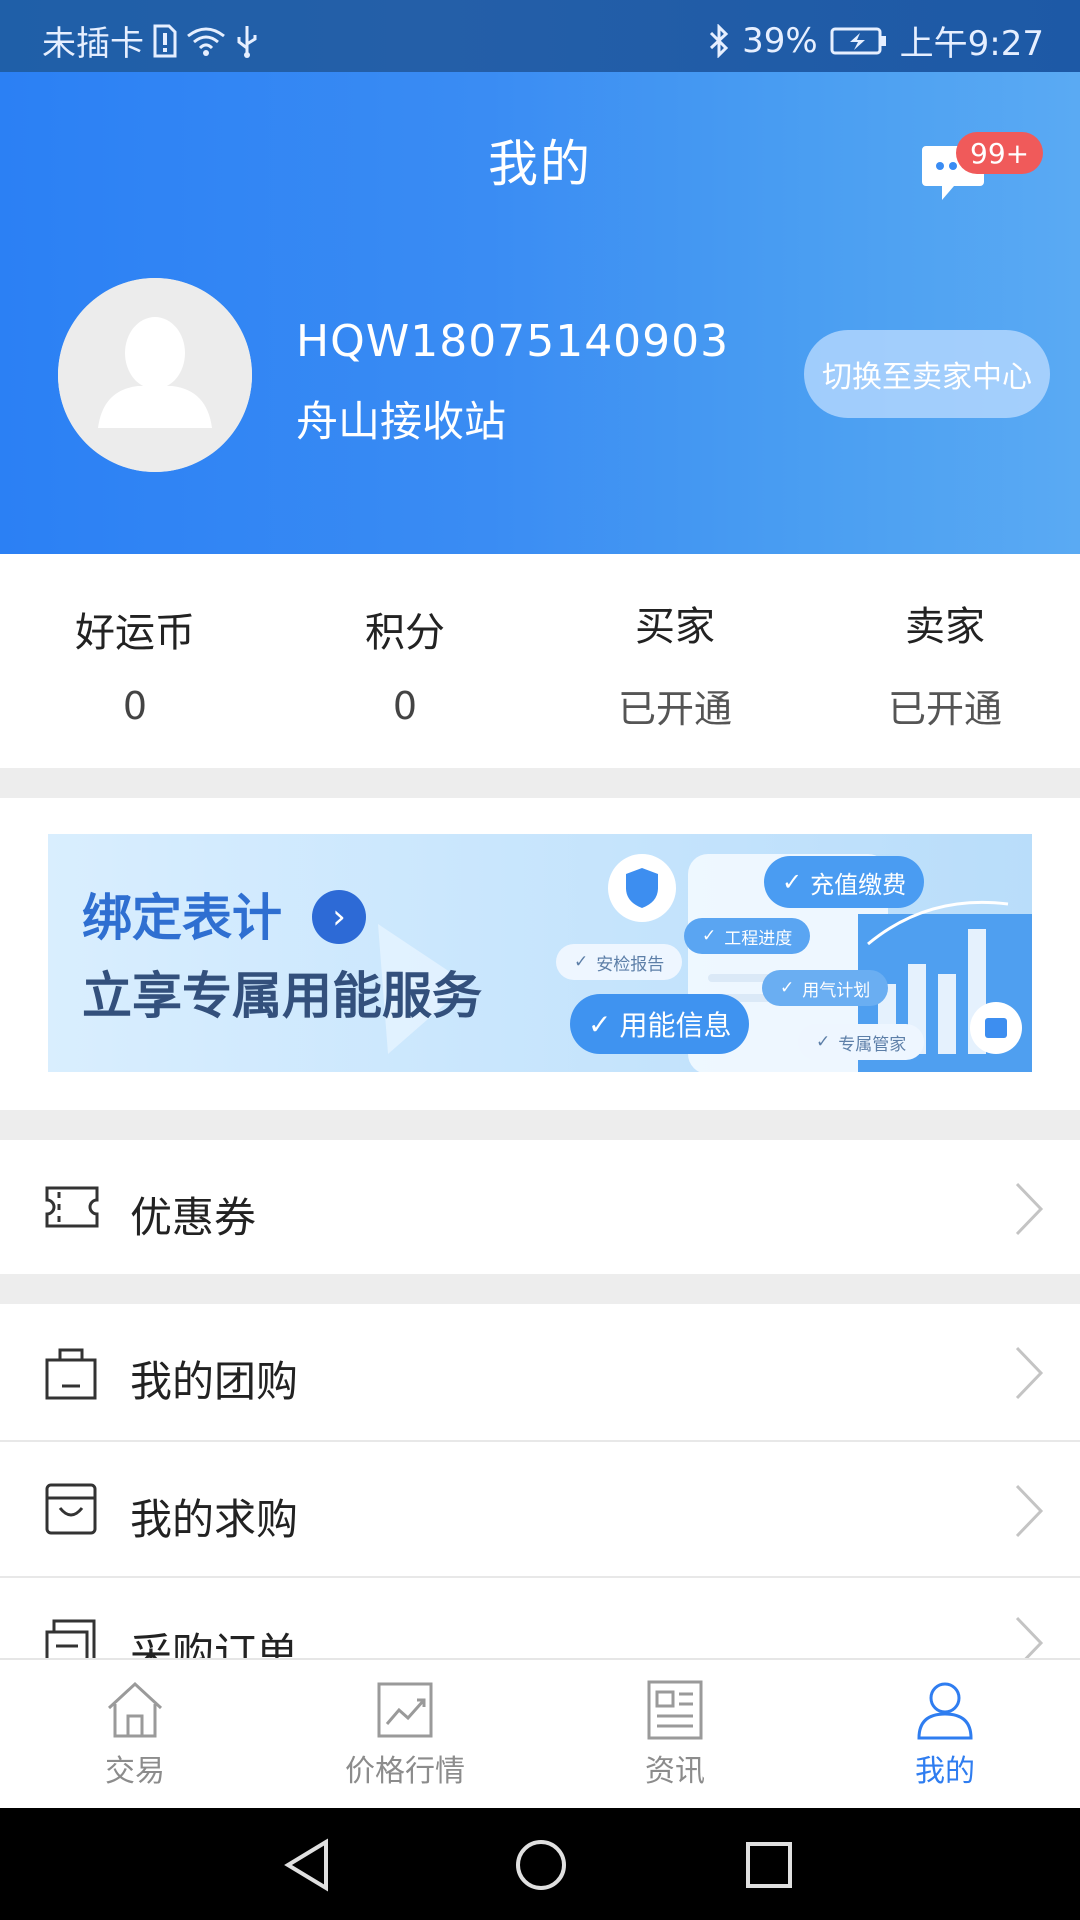  What do you see at coordinates (719, 40) in the screenshot?
I see `bluetooth-icon` at bounding box center [719, 40].